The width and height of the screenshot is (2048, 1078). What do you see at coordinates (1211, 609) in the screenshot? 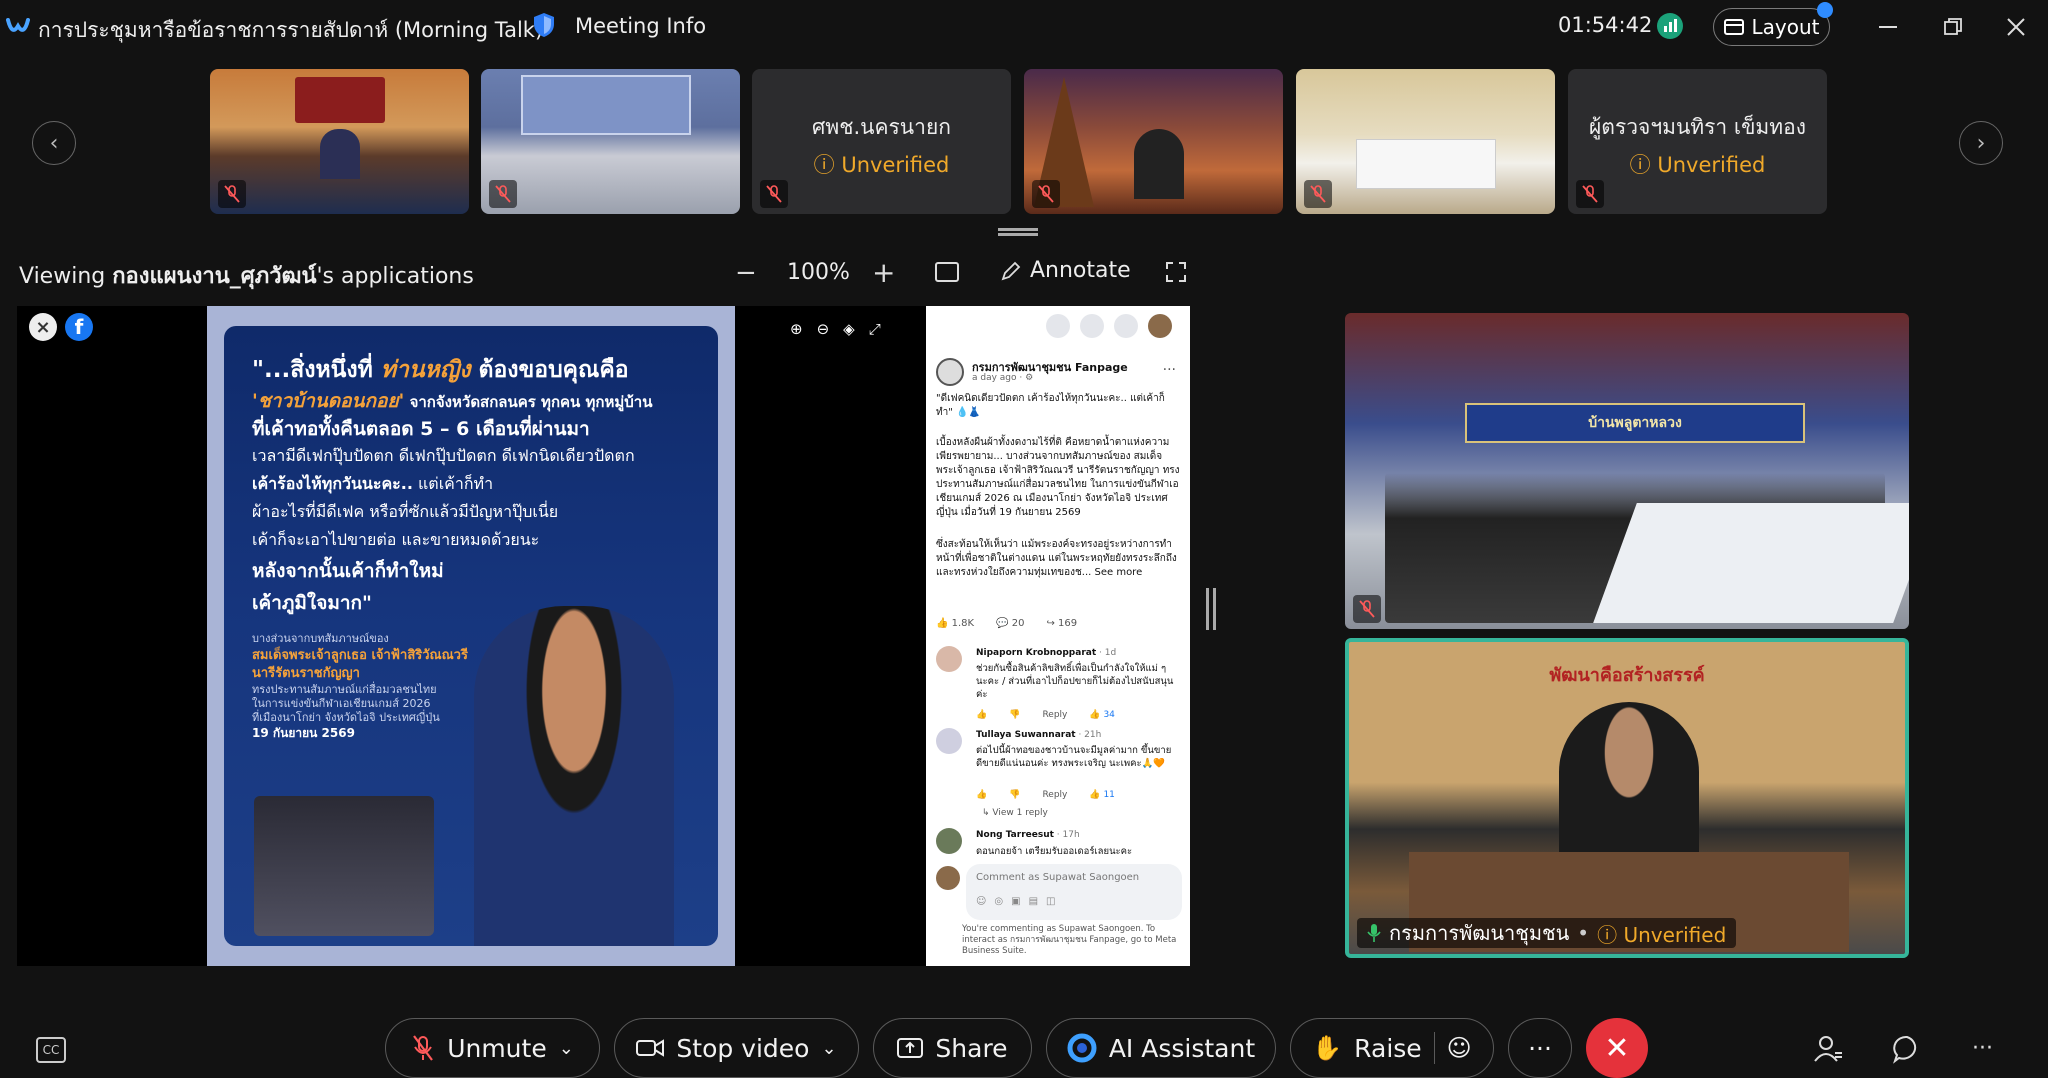
I see `split-resize-handle` at bounding box center [1211, 609].